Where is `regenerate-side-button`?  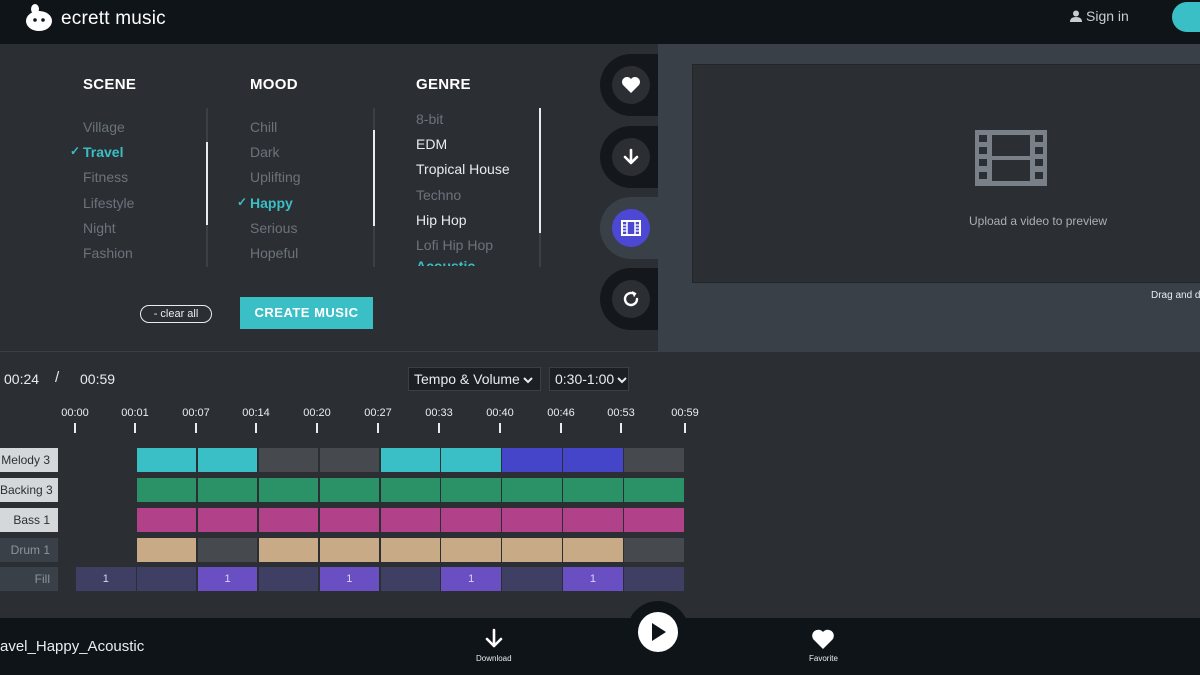 regenerate-side-button is located at coordinates (631, 299).